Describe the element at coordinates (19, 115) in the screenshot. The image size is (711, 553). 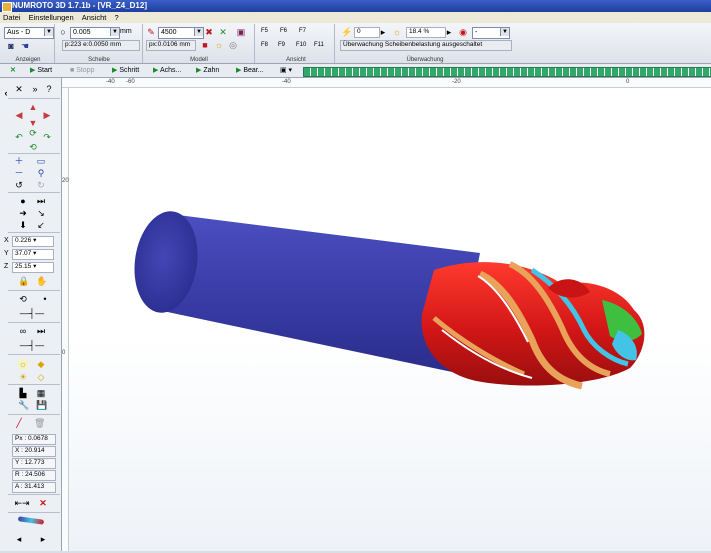
I see `arrow-left-icon: ◀` at that location.